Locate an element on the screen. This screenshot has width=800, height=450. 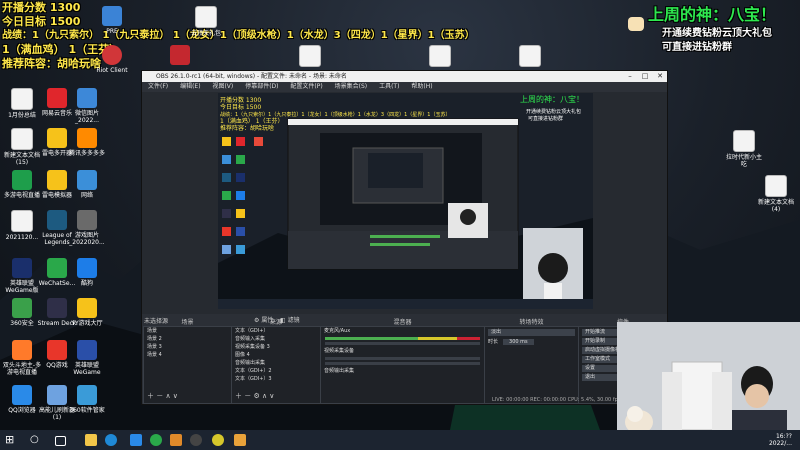
desktop-icon-right-1: 拉时代新小主 吃 is located at coordinates (744, 149).